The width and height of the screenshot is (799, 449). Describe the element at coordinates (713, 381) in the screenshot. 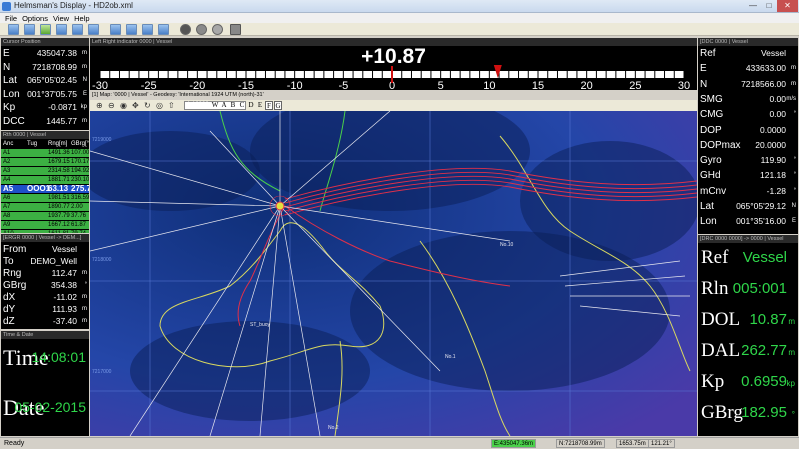

I see `row-label: Kp` at that location.